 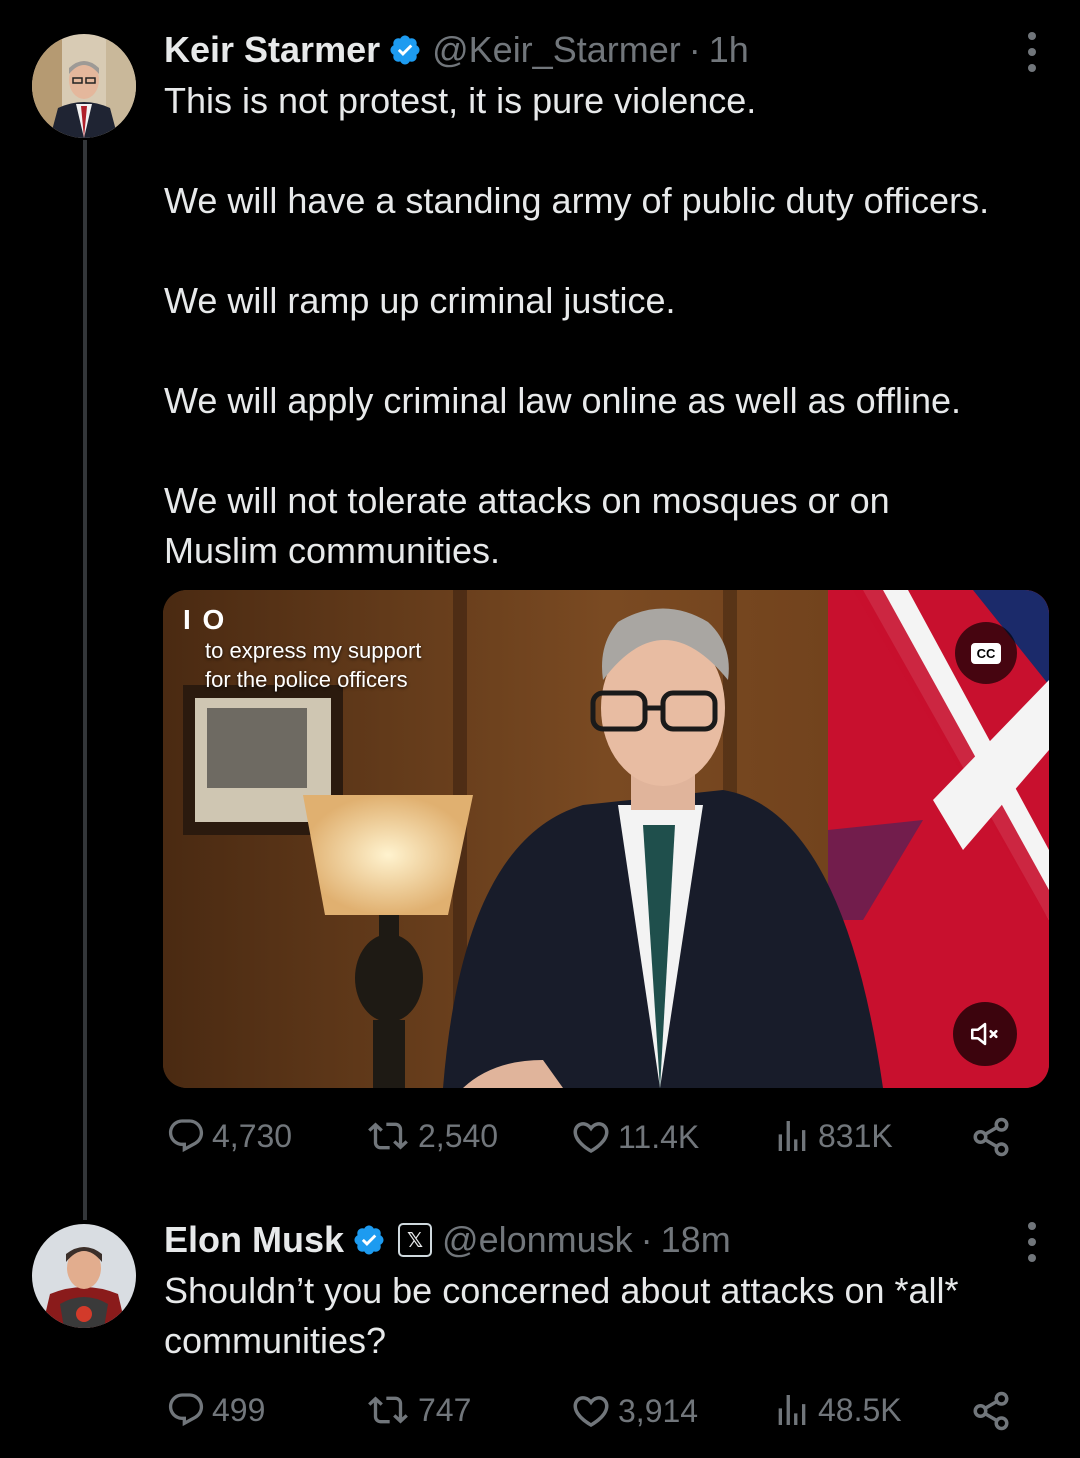 I want to click on views-button: 831K, so click(x=832, y=1136).